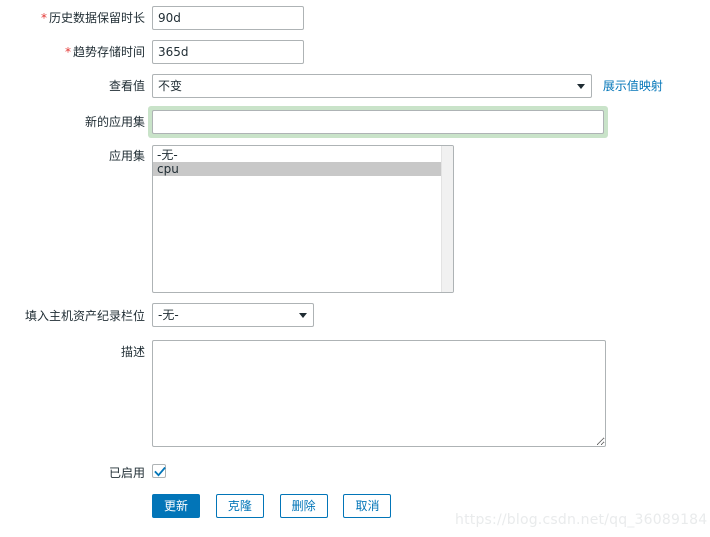 The width and height of the screenshot is (710, 537). What do you see at coordinates (447, 219) in the screenshot?
I see `applications-listbox-scrollbar` at bounding box center [447, 219].